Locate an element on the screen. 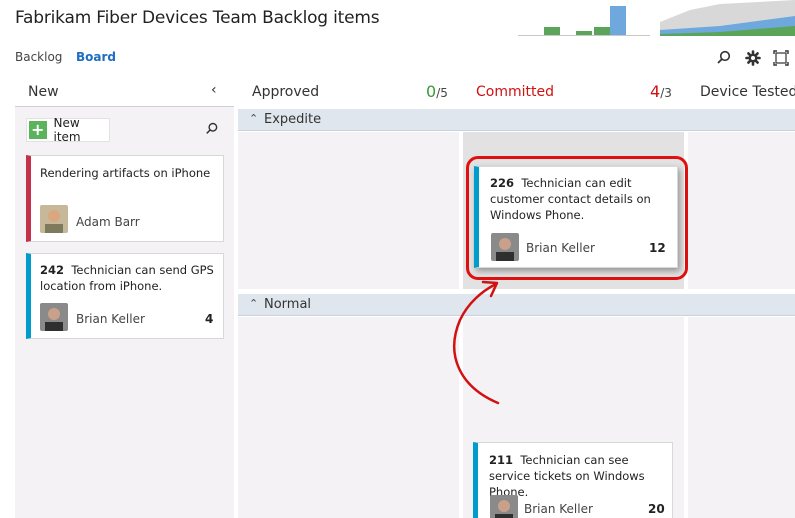 Image resolution: width=795 pixels, height=518 pixels. card-title: Rendering artifacts on iPhone is located at coordinates (125, 173).